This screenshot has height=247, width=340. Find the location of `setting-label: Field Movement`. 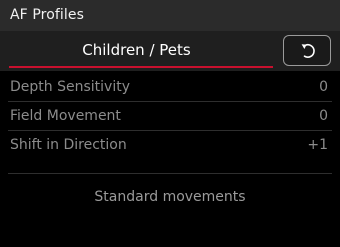

setting-label: Field Movement is located at coordinates (65, 116).